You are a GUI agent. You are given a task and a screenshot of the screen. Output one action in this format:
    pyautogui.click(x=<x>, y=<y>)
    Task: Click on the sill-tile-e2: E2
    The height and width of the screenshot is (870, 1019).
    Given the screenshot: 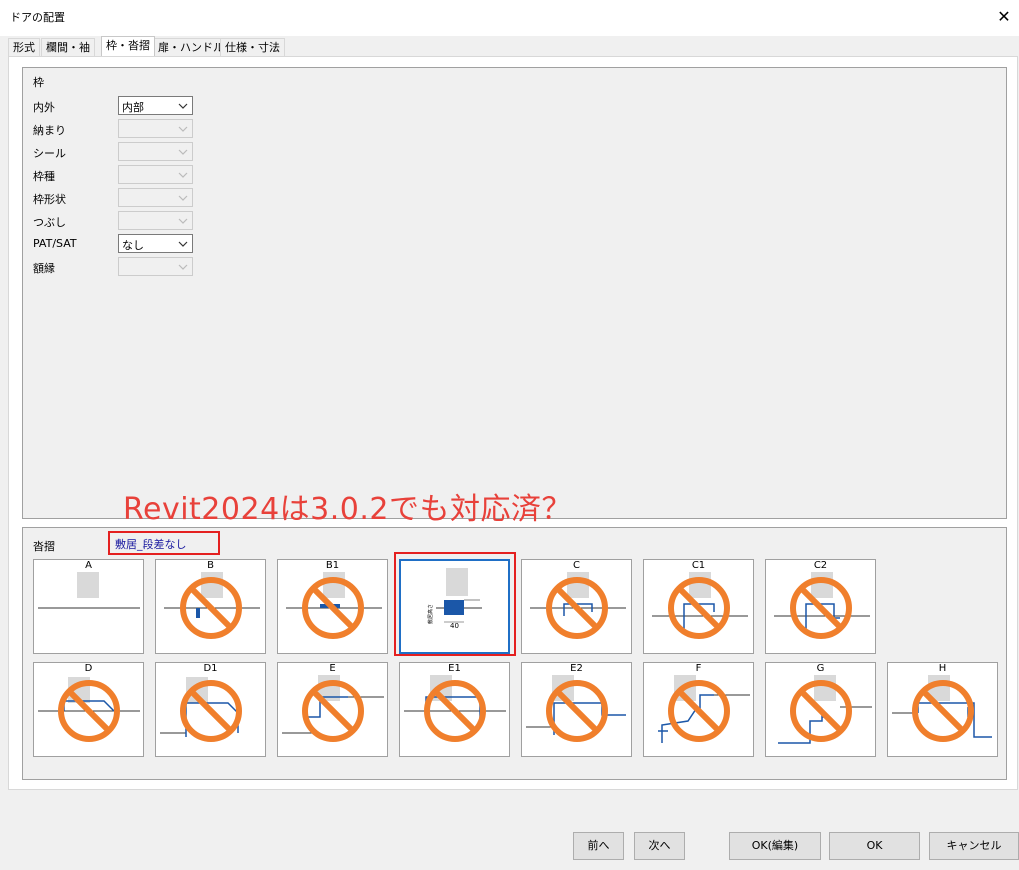 What is the action you would take?
    pyautogui.click(x=576, y=709)
    